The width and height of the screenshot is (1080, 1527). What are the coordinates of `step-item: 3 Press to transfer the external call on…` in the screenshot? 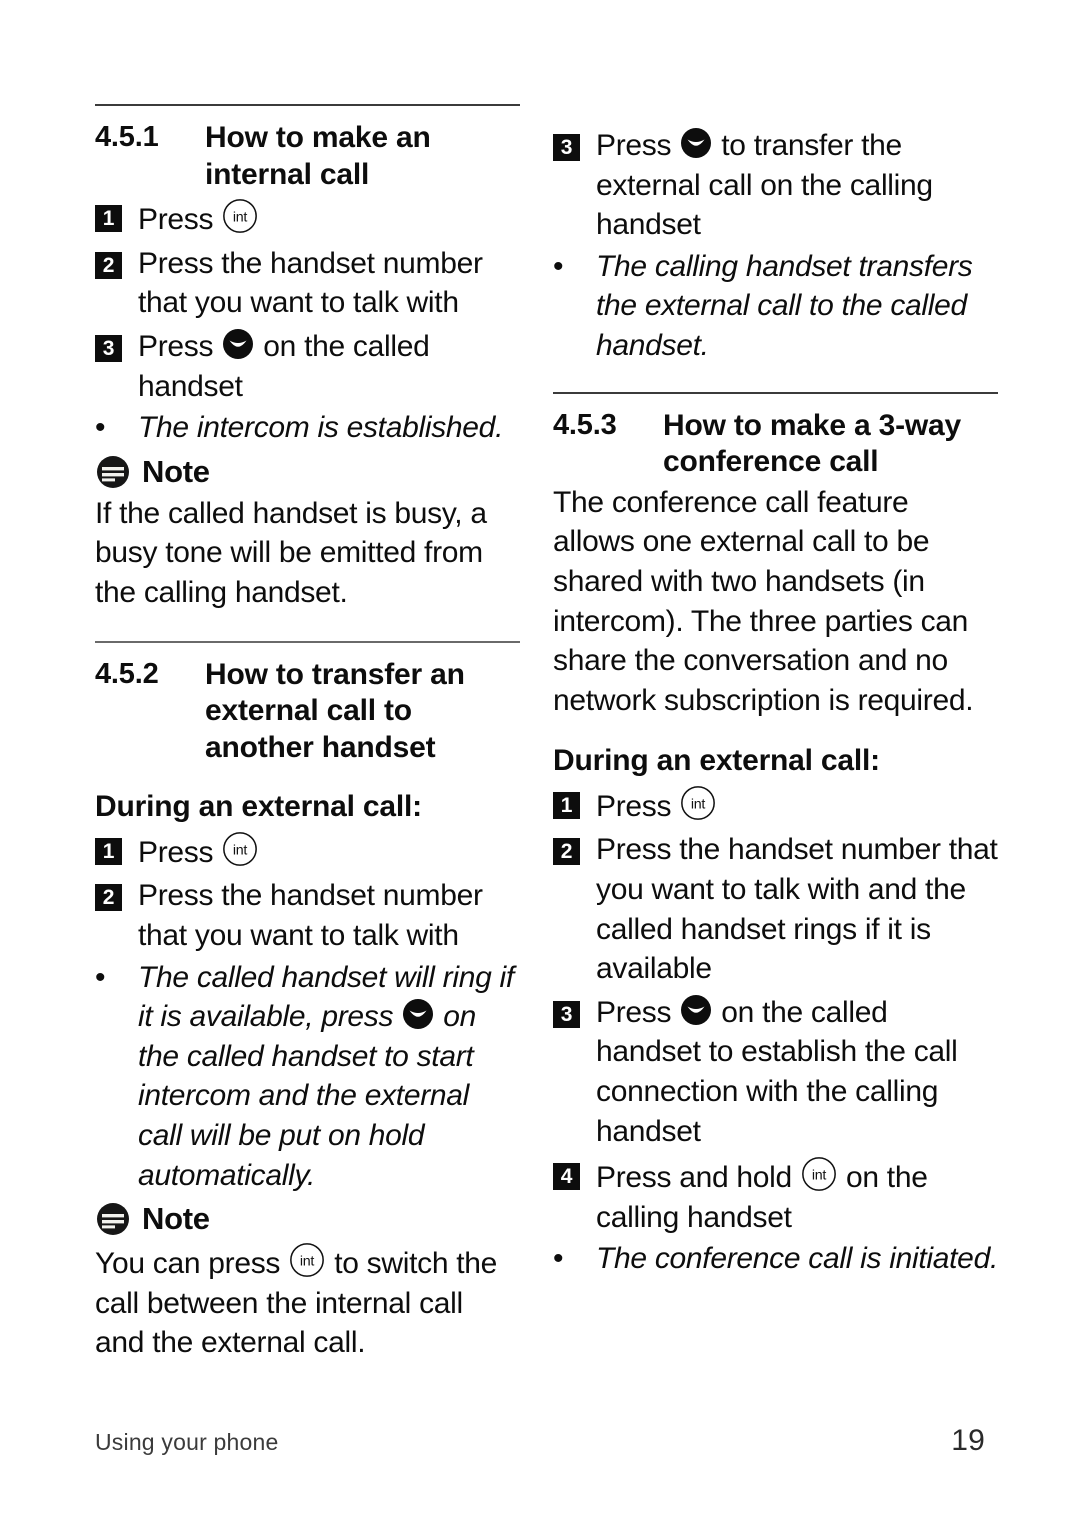 It's located at (775, 185).